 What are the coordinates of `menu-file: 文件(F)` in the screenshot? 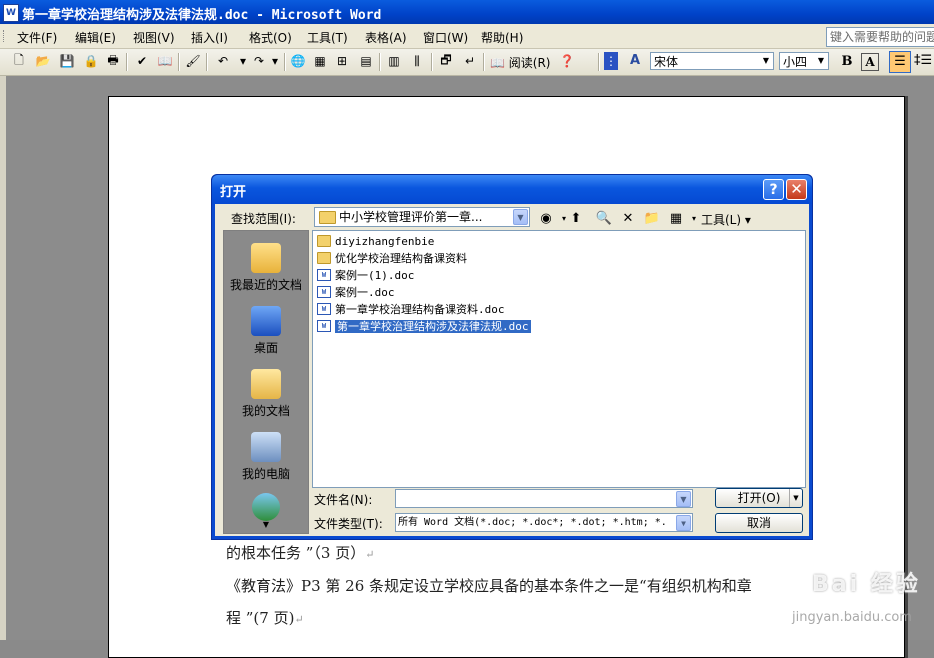 It's located at (37, 37).